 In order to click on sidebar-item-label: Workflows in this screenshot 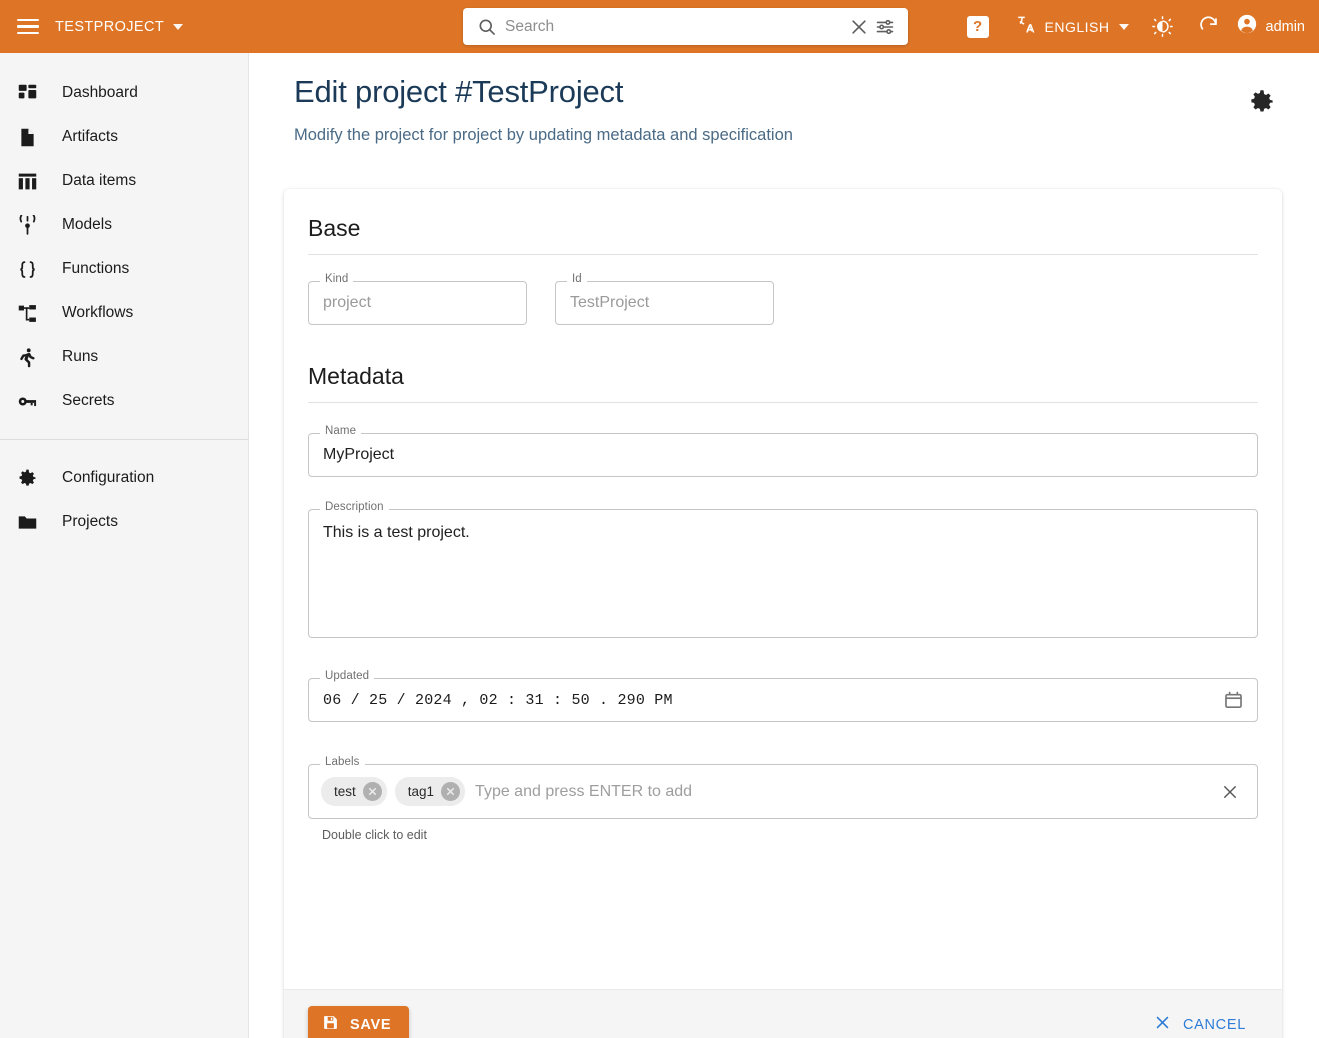, I will do `click(98, 312)`.